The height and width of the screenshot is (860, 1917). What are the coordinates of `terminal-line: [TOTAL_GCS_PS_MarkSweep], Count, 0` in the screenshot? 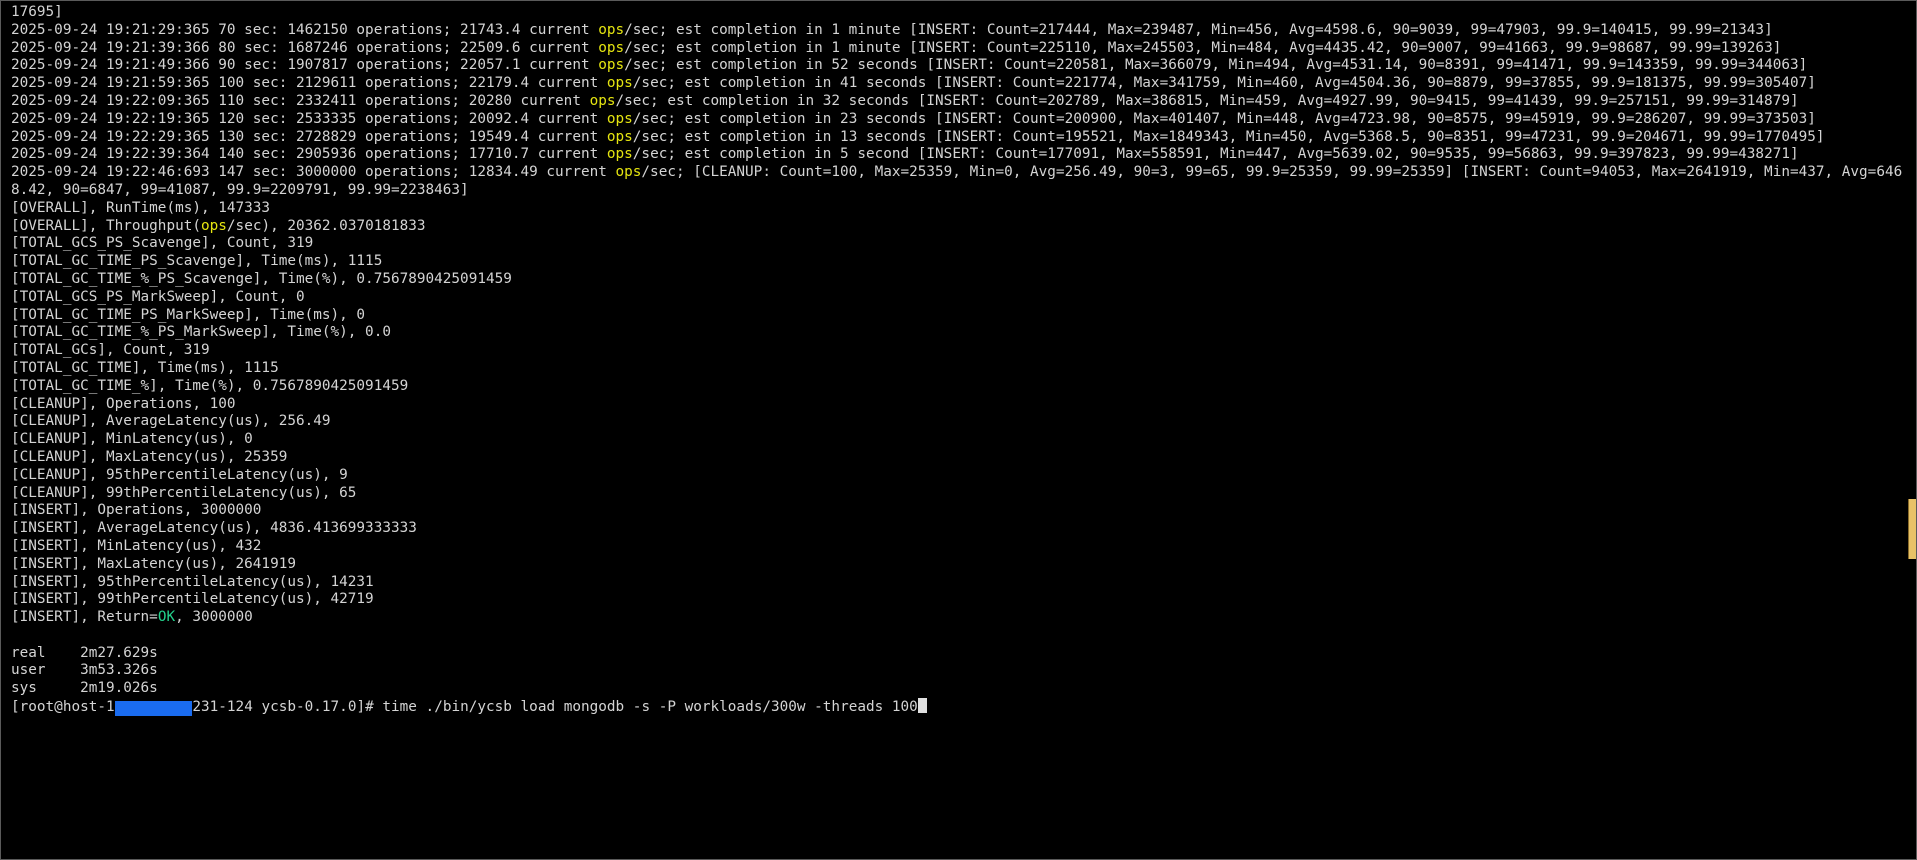 It's located at (959, 298).